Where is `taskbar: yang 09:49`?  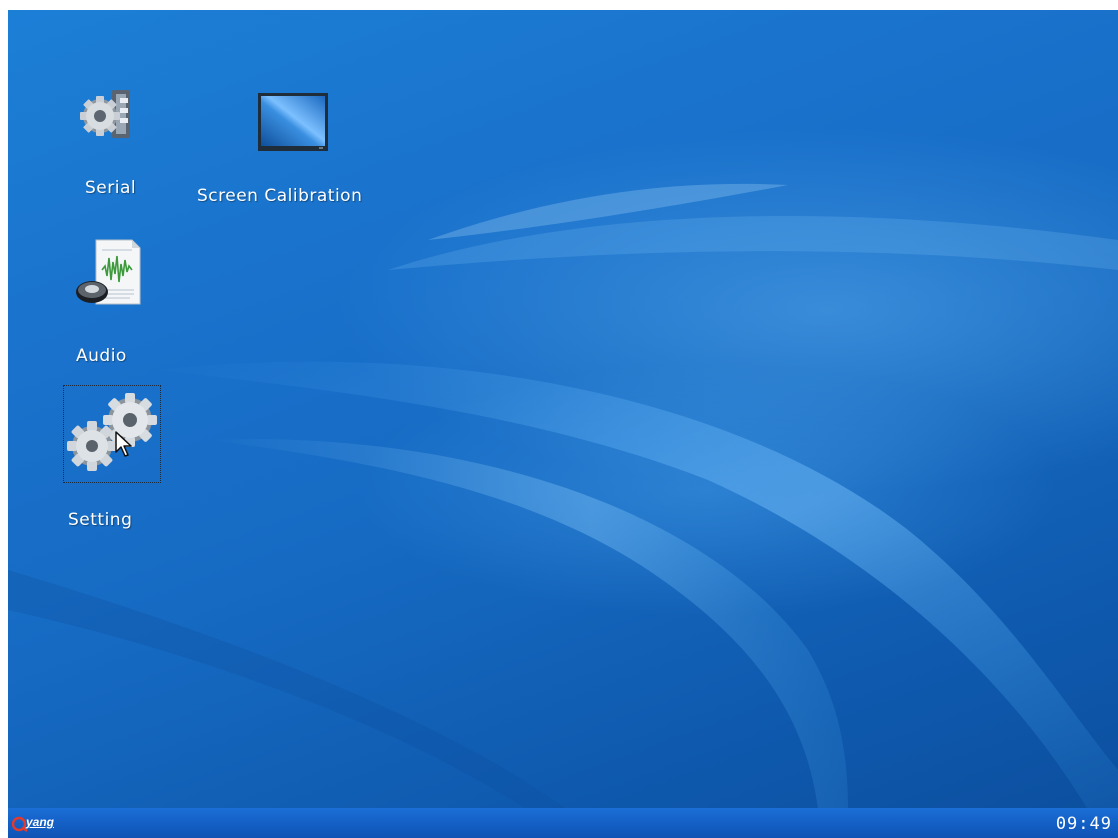
taskbar: yang 09:49 is located at coordinates (563, 823).